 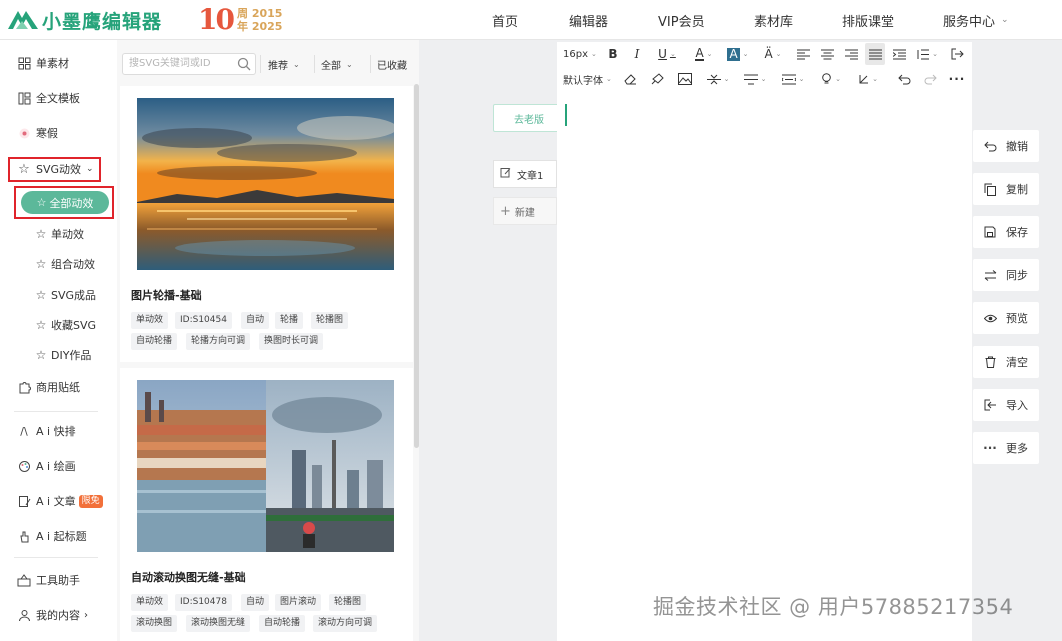 I want to click on card-tag: 滚动换图无缝, so click(x=218, y=623).